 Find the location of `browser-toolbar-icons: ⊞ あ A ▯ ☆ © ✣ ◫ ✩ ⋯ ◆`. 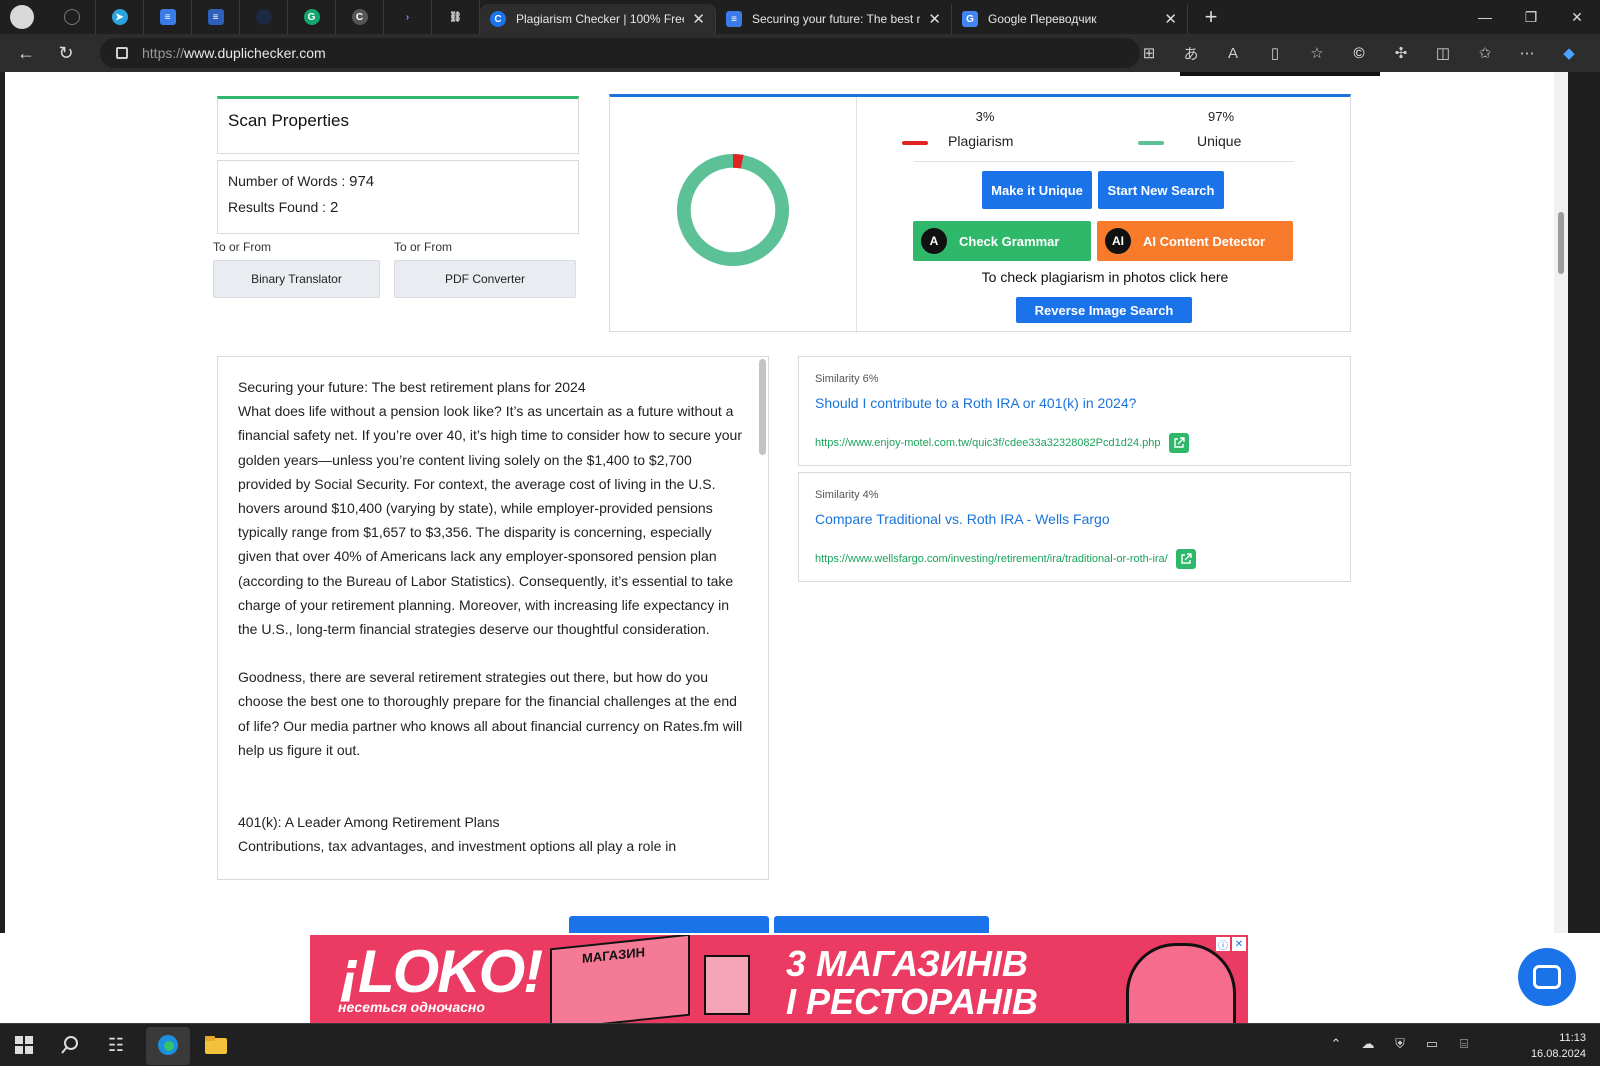

browser-toolbar-icons: ⊞ あ A ▯ ☆ © ✣ ◫ ✩ ⋯ ◆ is located at coordinates (1359, 53).